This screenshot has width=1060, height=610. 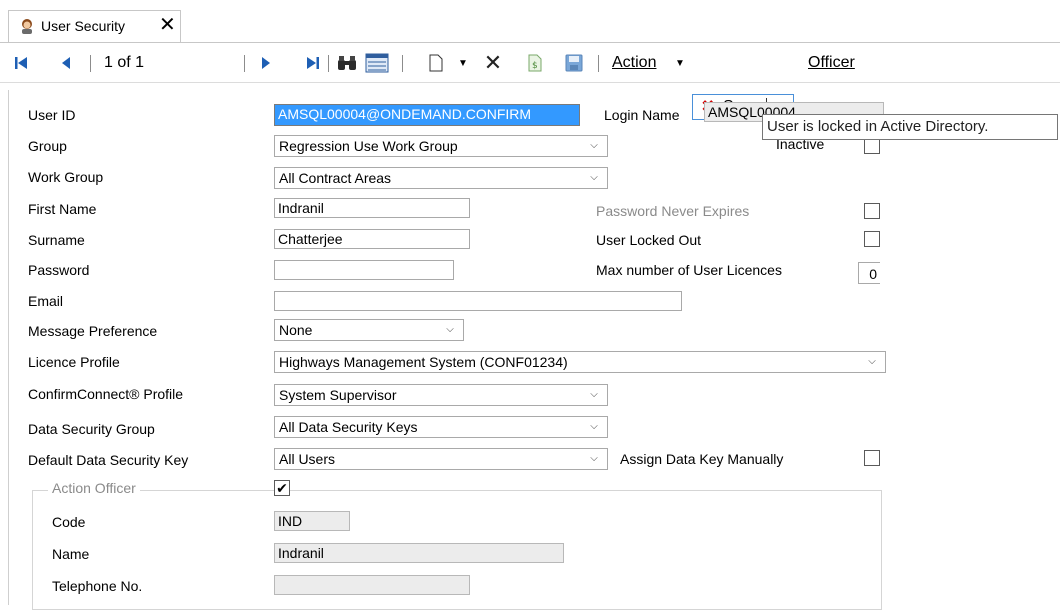 I want to click on save-icon, so click(x=574, y=63).